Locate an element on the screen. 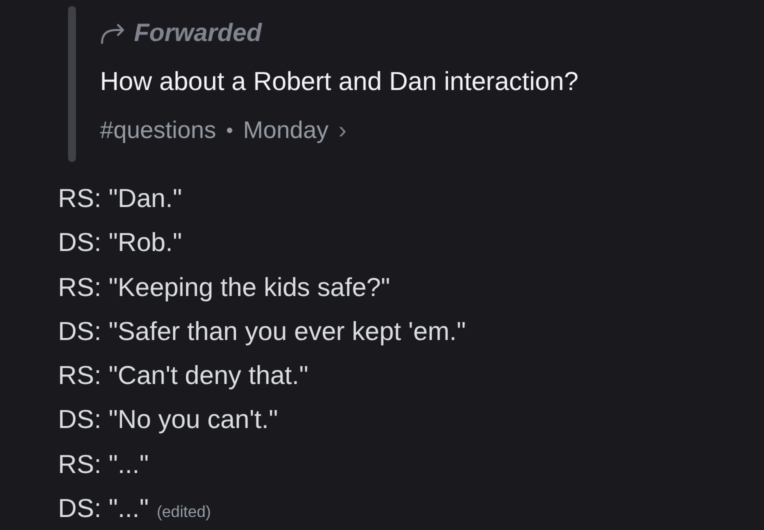 The height and width of the screenshot is (530, 764). message-line: DS: "Safer than you ever kept 'em." is located at coordinates (262, 331).